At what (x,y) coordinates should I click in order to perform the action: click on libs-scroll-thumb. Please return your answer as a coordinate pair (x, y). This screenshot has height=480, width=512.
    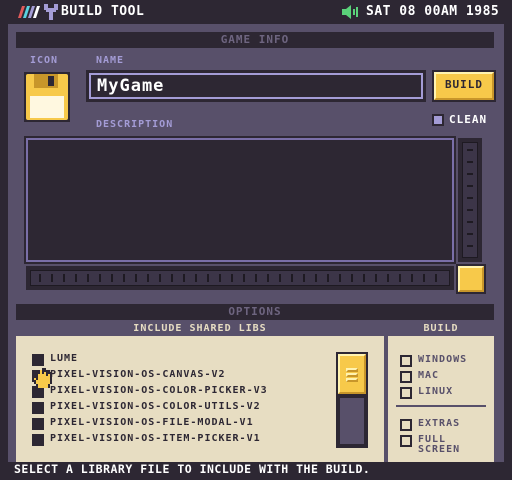
    Looking at the image, I should click on (352, 374).